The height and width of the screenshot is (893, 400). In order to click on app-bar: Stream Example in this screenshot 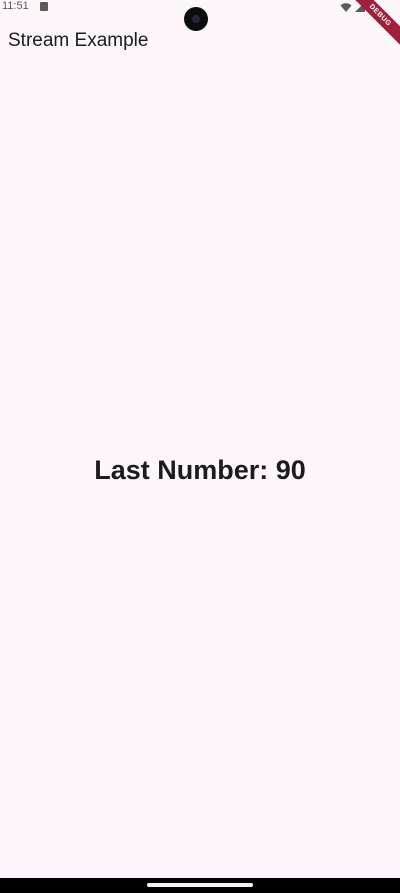, I will do `click(200, 43)`.